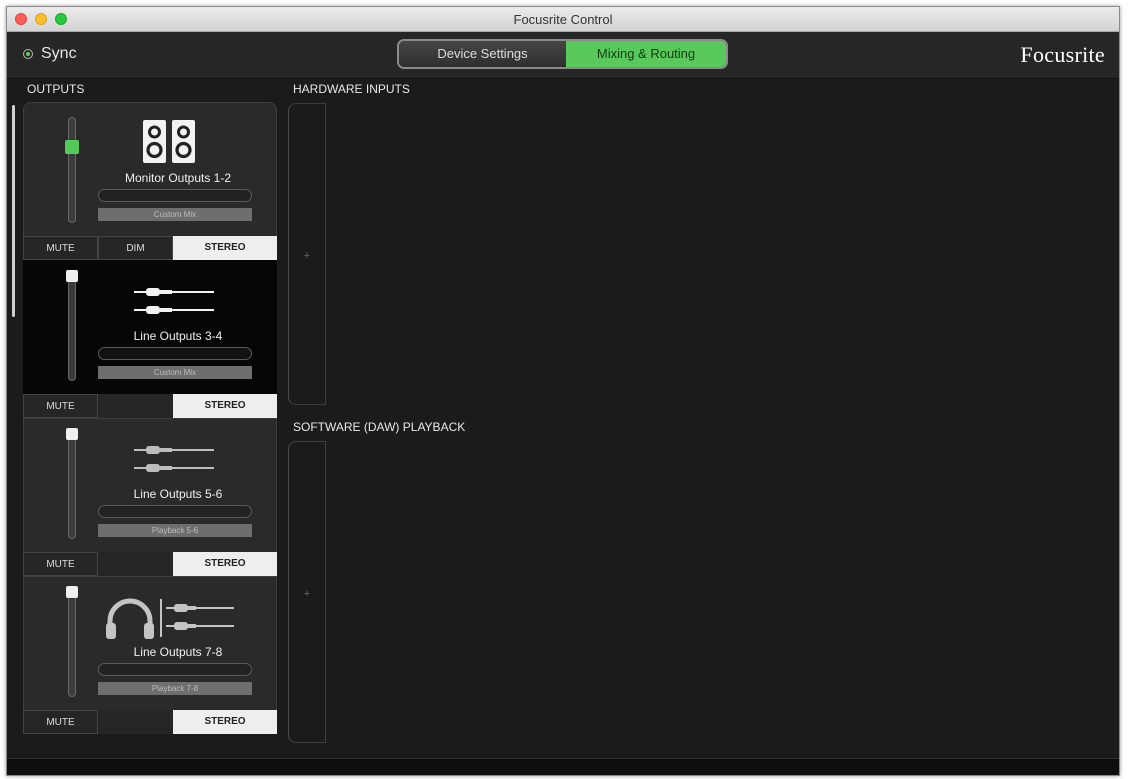  What do you see at coordinates (178, 494) in the screenshot?
I see `output-name: Line Outputs 5-6` at bounding box center [178, 494].